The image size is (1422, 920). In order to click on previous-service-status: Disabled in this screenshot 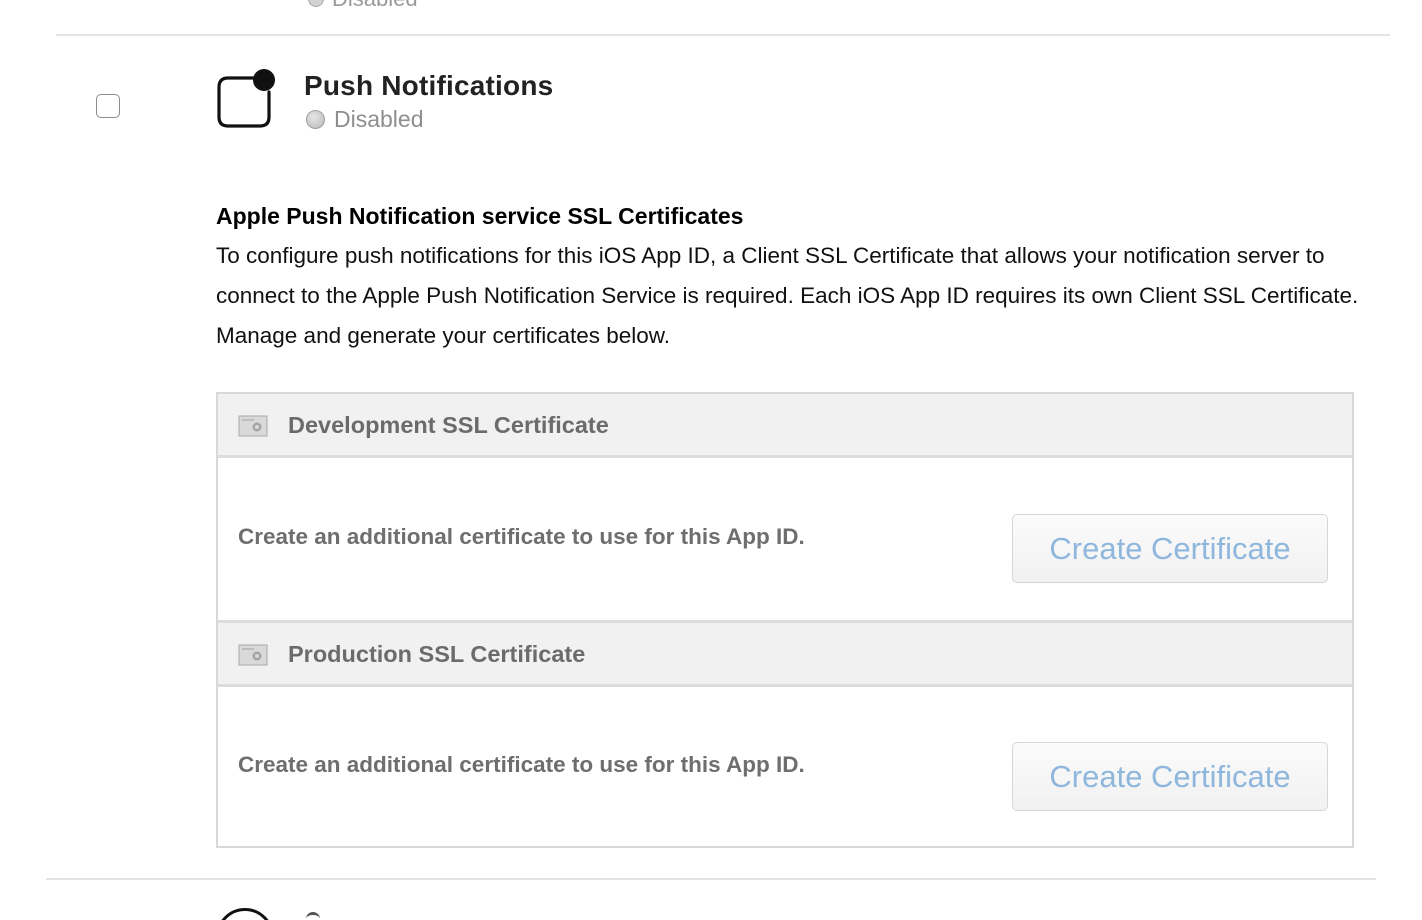, I will do `click(363, 6)`.